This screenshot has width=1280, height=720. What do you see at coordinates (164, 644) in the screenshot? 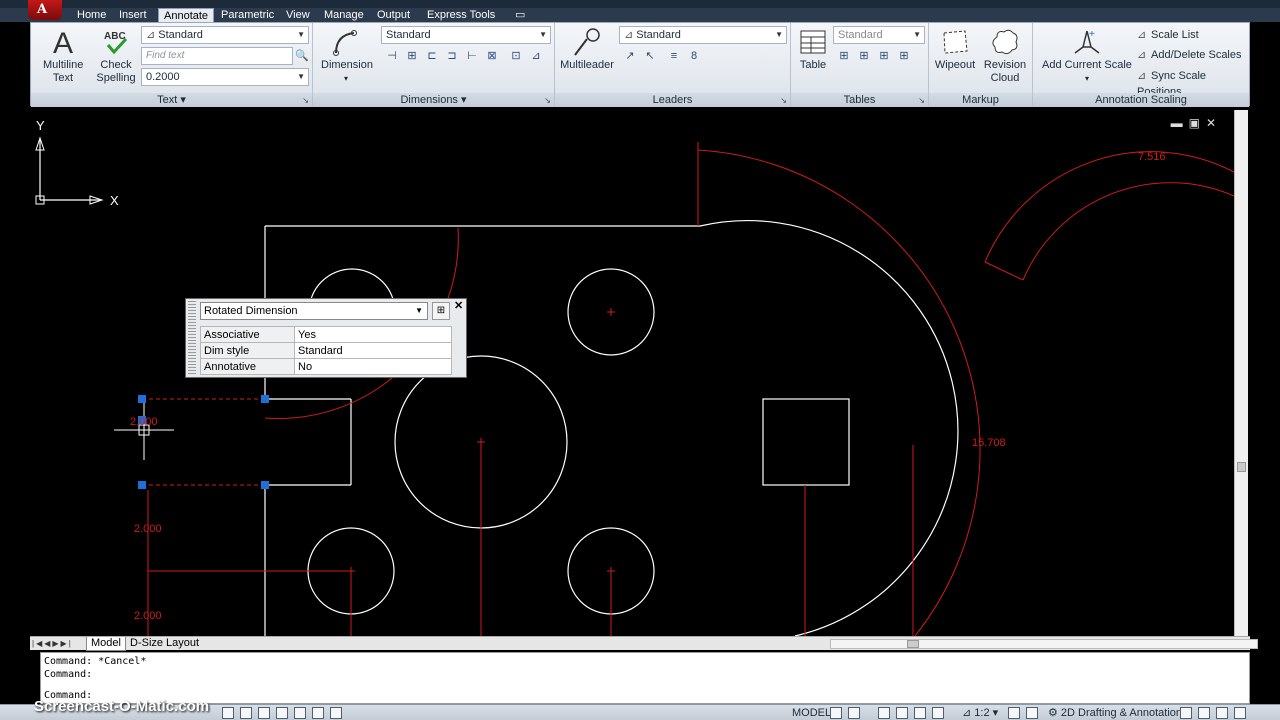
I see `tab-d-size-layout: D-Size Layout` at bounding box center [164, 644].